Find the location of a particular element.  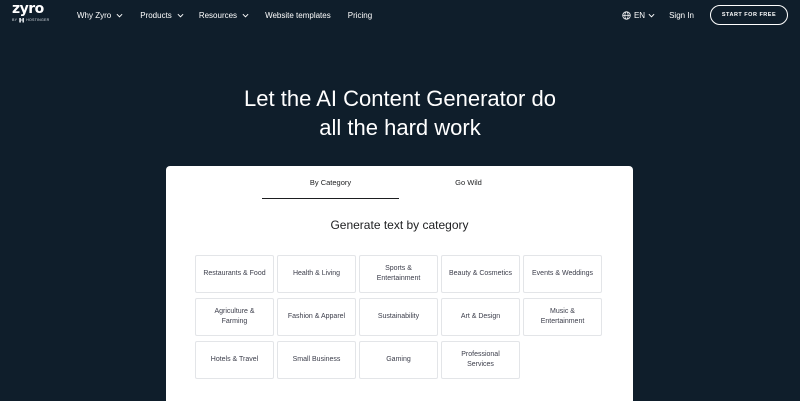

nav-link-label: Pricing is located at coordinates (360, 15).